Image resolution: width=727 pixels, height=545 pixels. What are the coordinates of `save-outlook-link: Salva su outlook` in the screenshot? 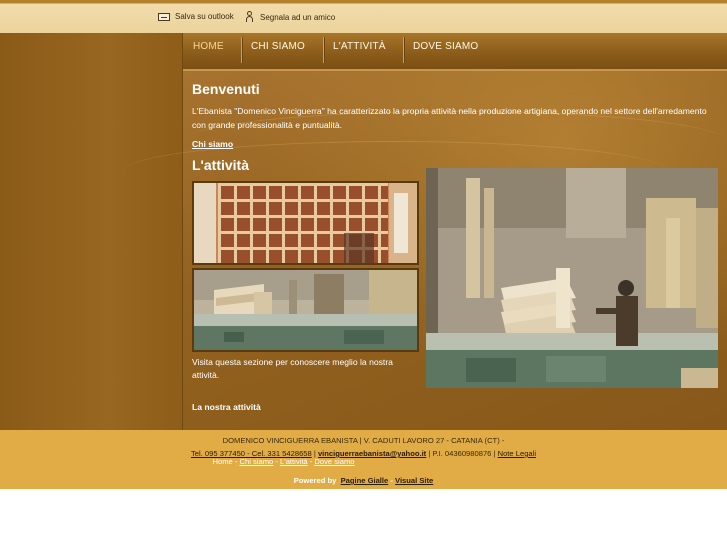 It's located at (196, 16).